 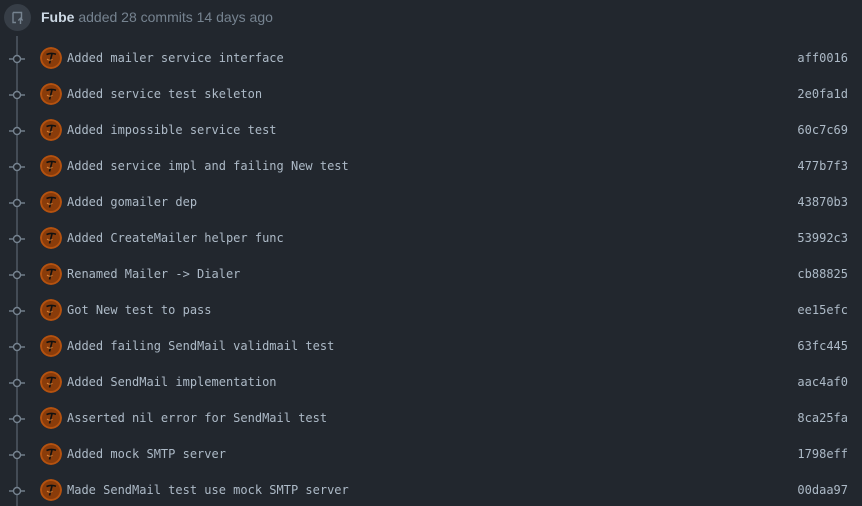 What do you see at coordinates (153, 274) in the screenshot?
I see `commit-message-link: Renamed Mailer -> Dialer` at bounding box center [153, 274].